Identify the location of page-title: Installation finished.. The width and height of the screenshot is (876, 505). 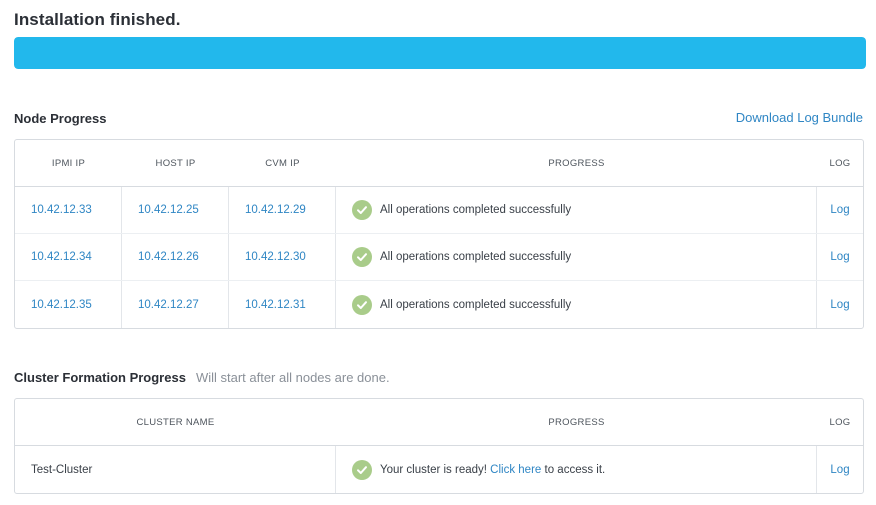
(97, 19).